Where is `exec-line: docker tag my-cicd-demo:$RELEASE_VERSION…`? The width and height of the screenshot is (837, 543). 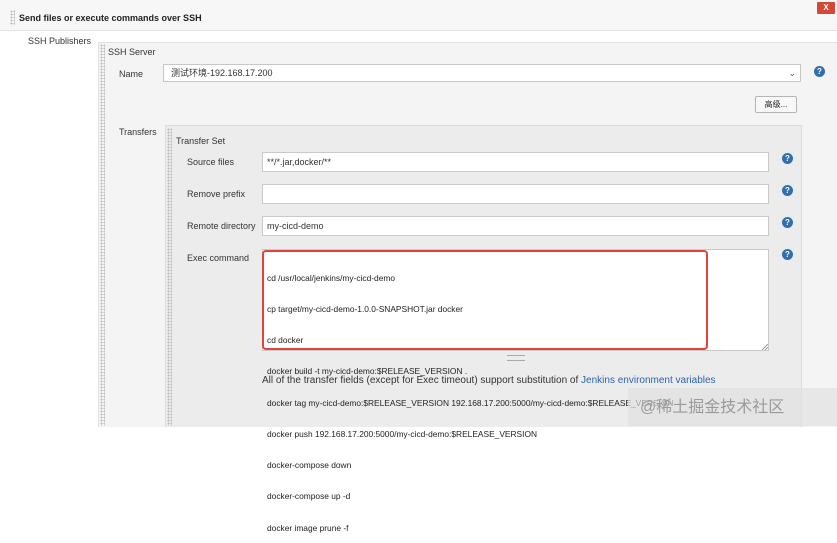 exec-line: docker tag my-cicd-demo:$RELEASE_VERSION… is located at coordinates (470, 402).